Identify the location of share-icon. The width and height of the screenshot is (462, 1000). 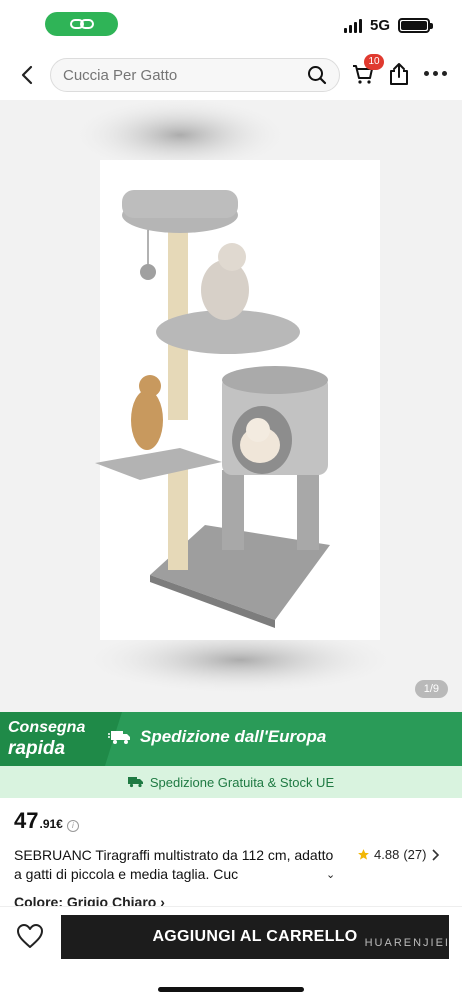
(399, 74).